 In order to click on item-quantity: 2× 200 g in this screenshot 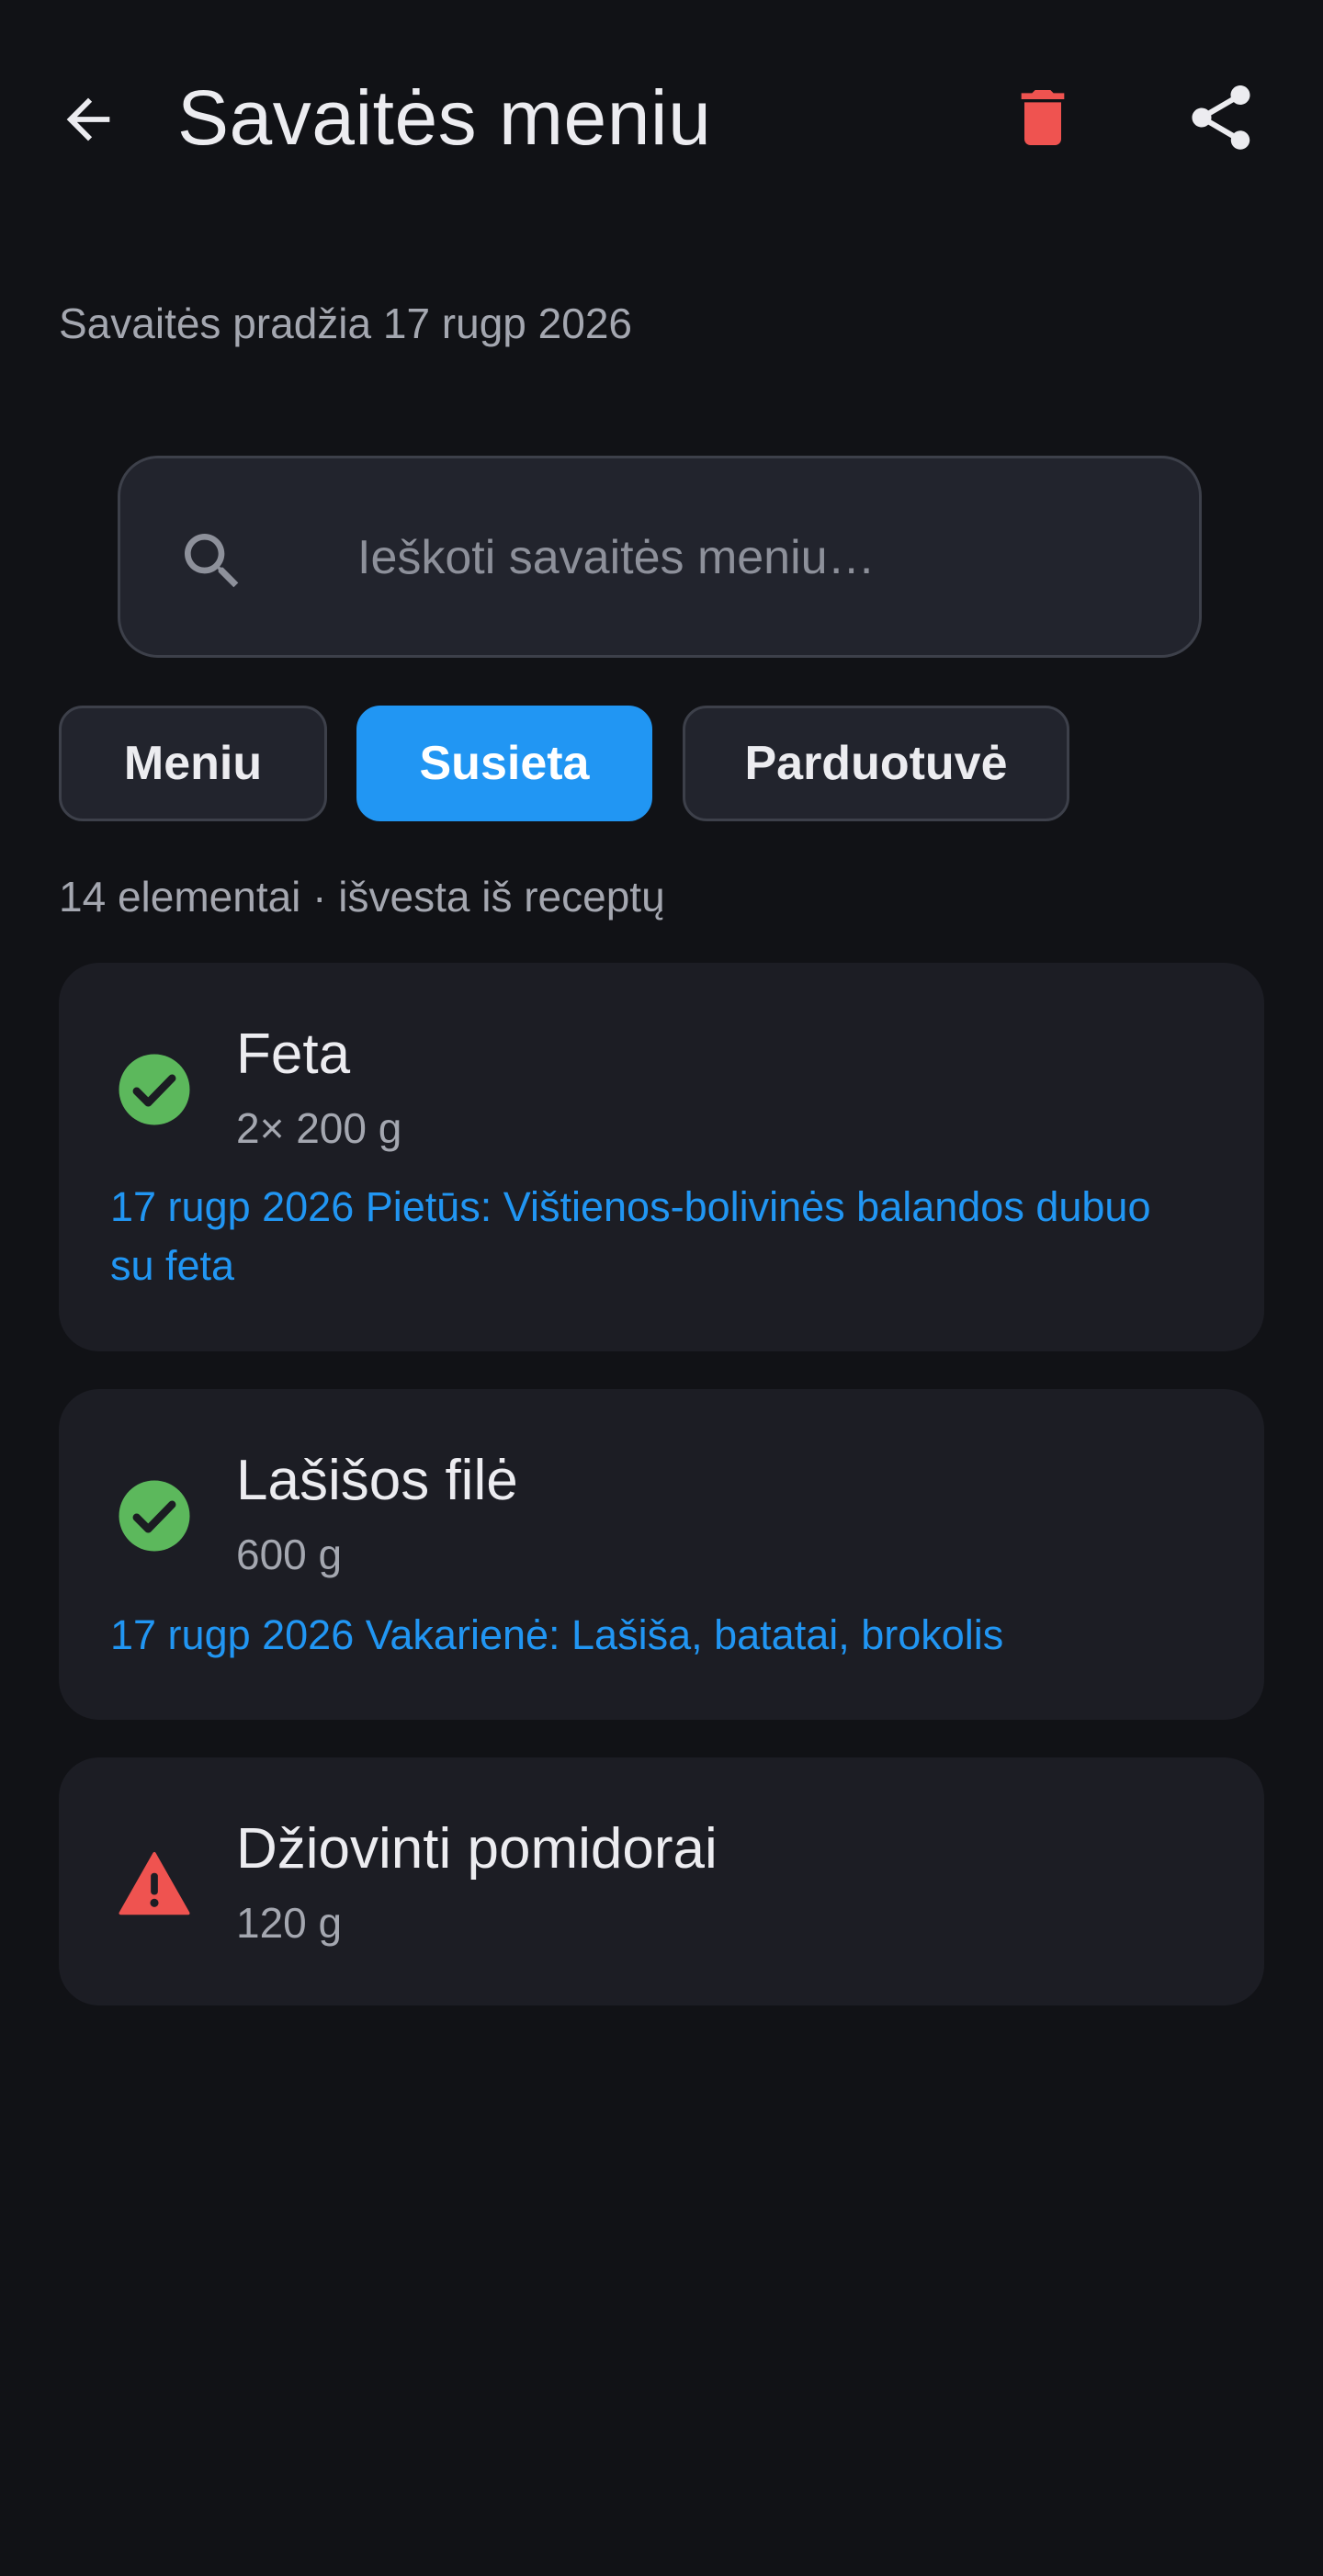, I will do `click(319, 1128)`.